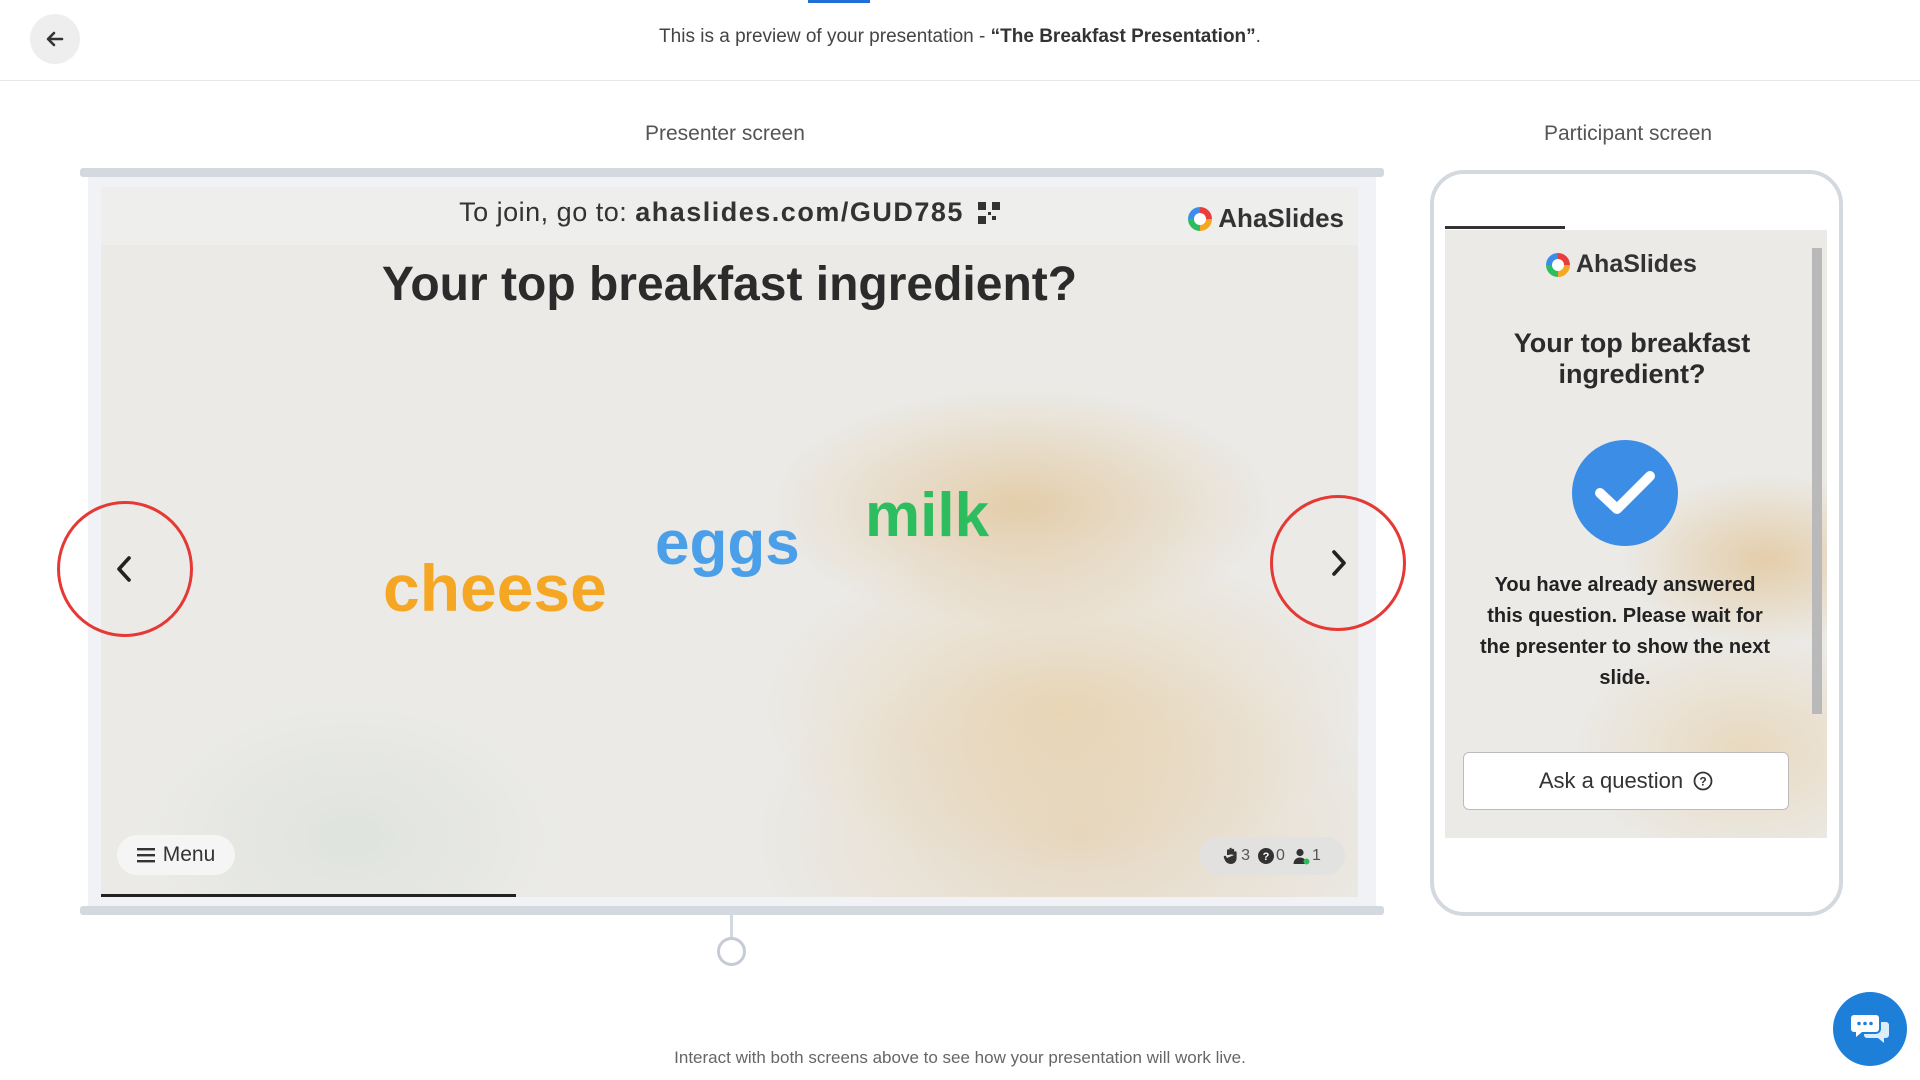 The width and height of the screenshot is (1920, 1080). I want to click on word-cloud-word: milk, so click(927, 515).